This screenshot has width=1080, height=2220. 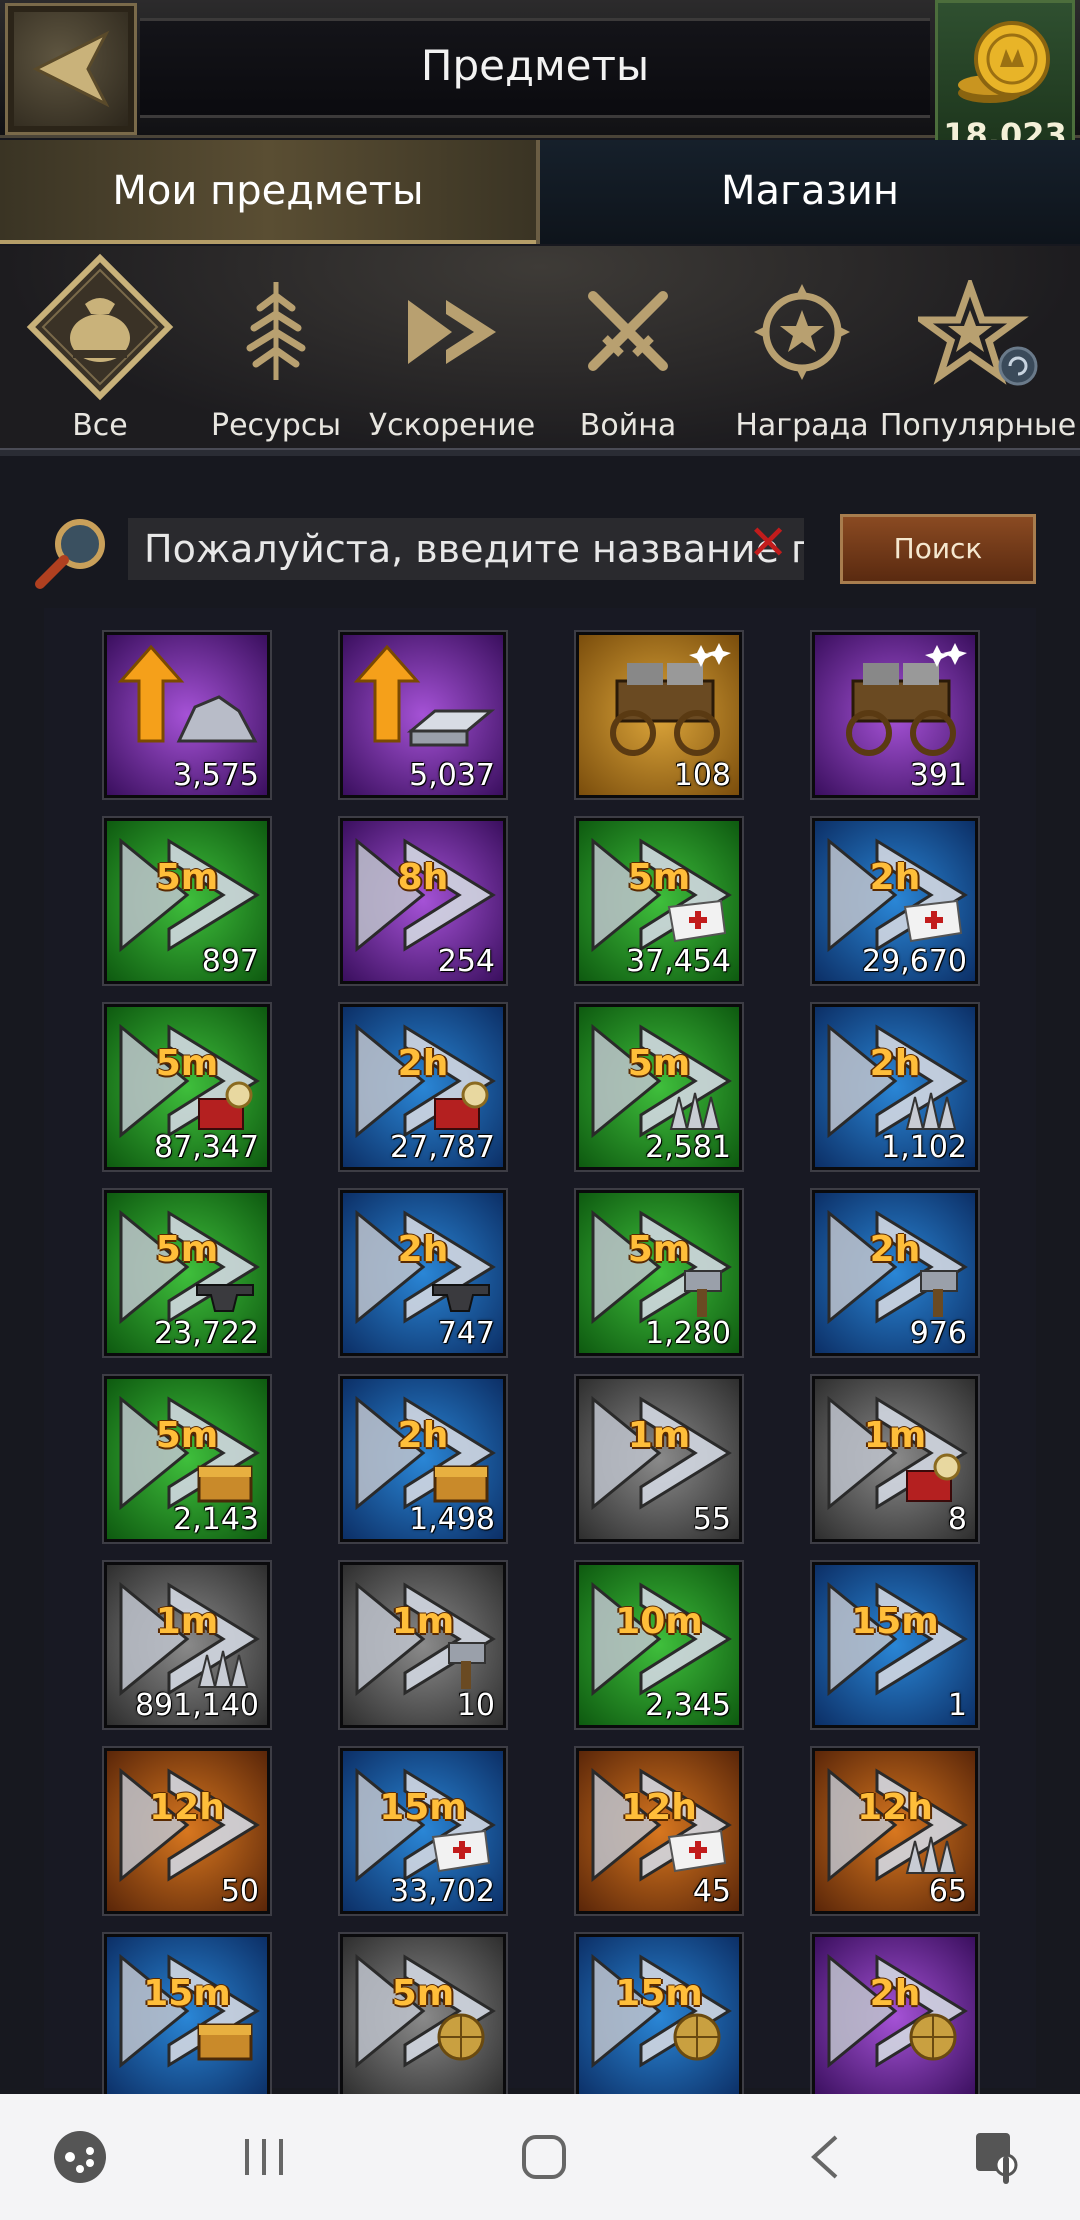 What do you see at coordinates (225, 2042) in the screenshot?
I see `chest-badge-icon` at bounding box center [225, 2042].